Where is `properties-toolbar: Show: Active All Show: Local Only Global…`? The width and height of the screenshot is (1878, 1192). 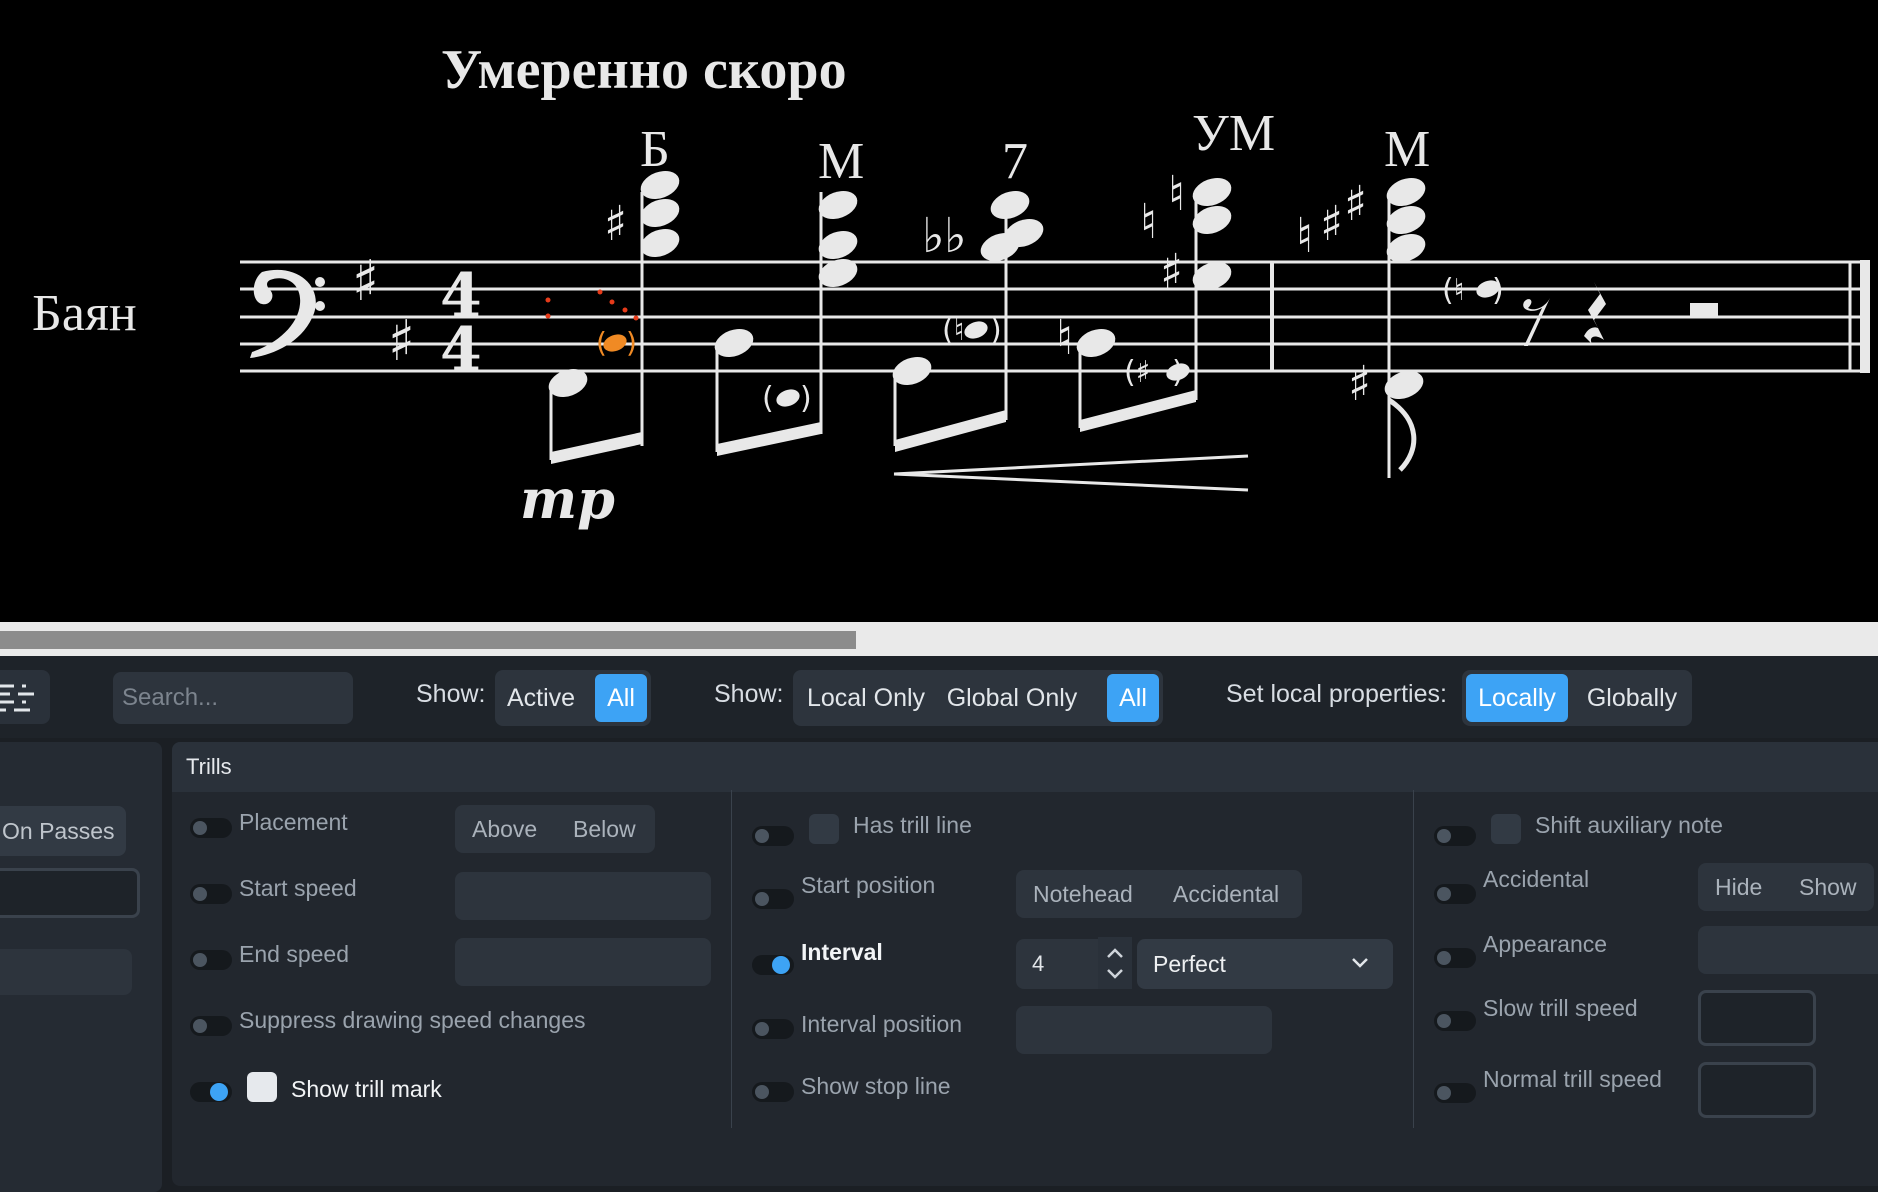
properties-toolbar: Show: Active All Show: Local Only Global… is located at coordinates (939, 697).